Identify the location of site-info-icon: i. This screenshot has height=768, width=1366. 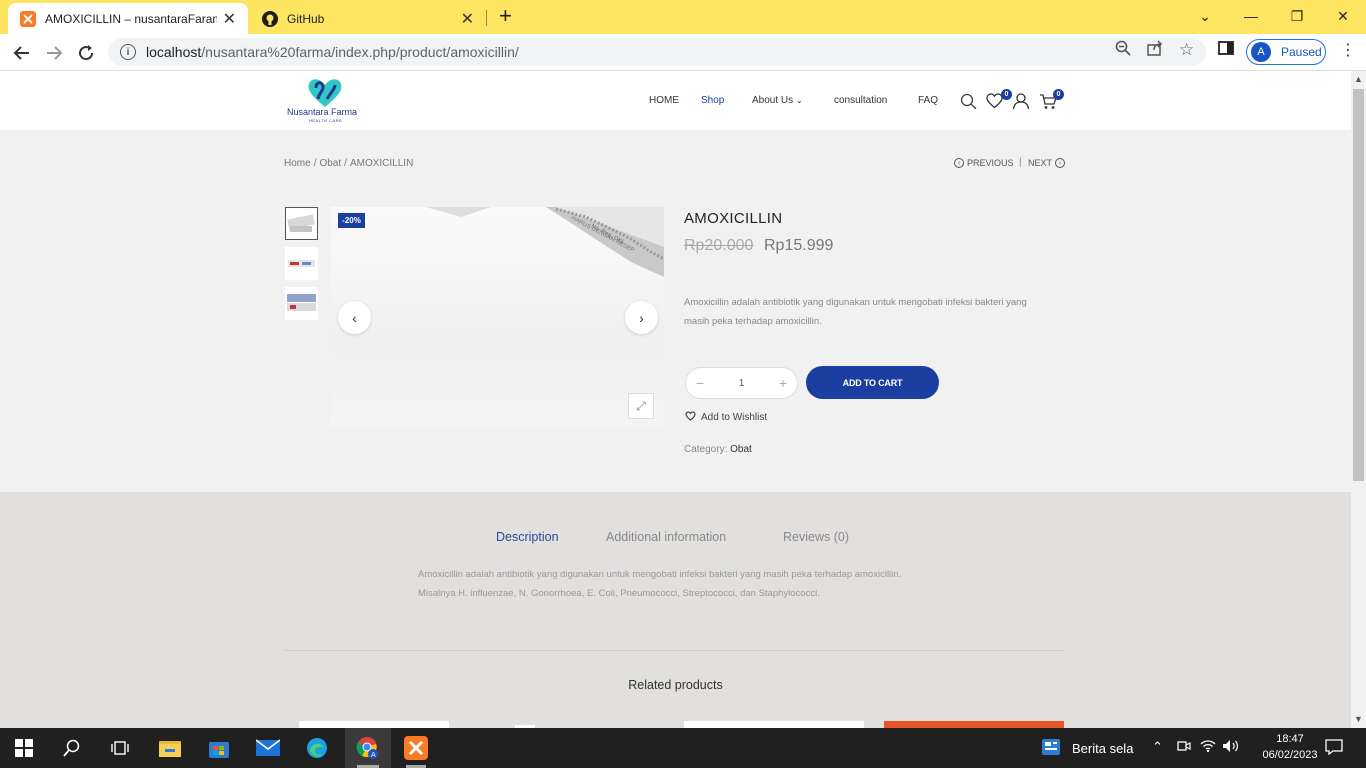
(128, 52).